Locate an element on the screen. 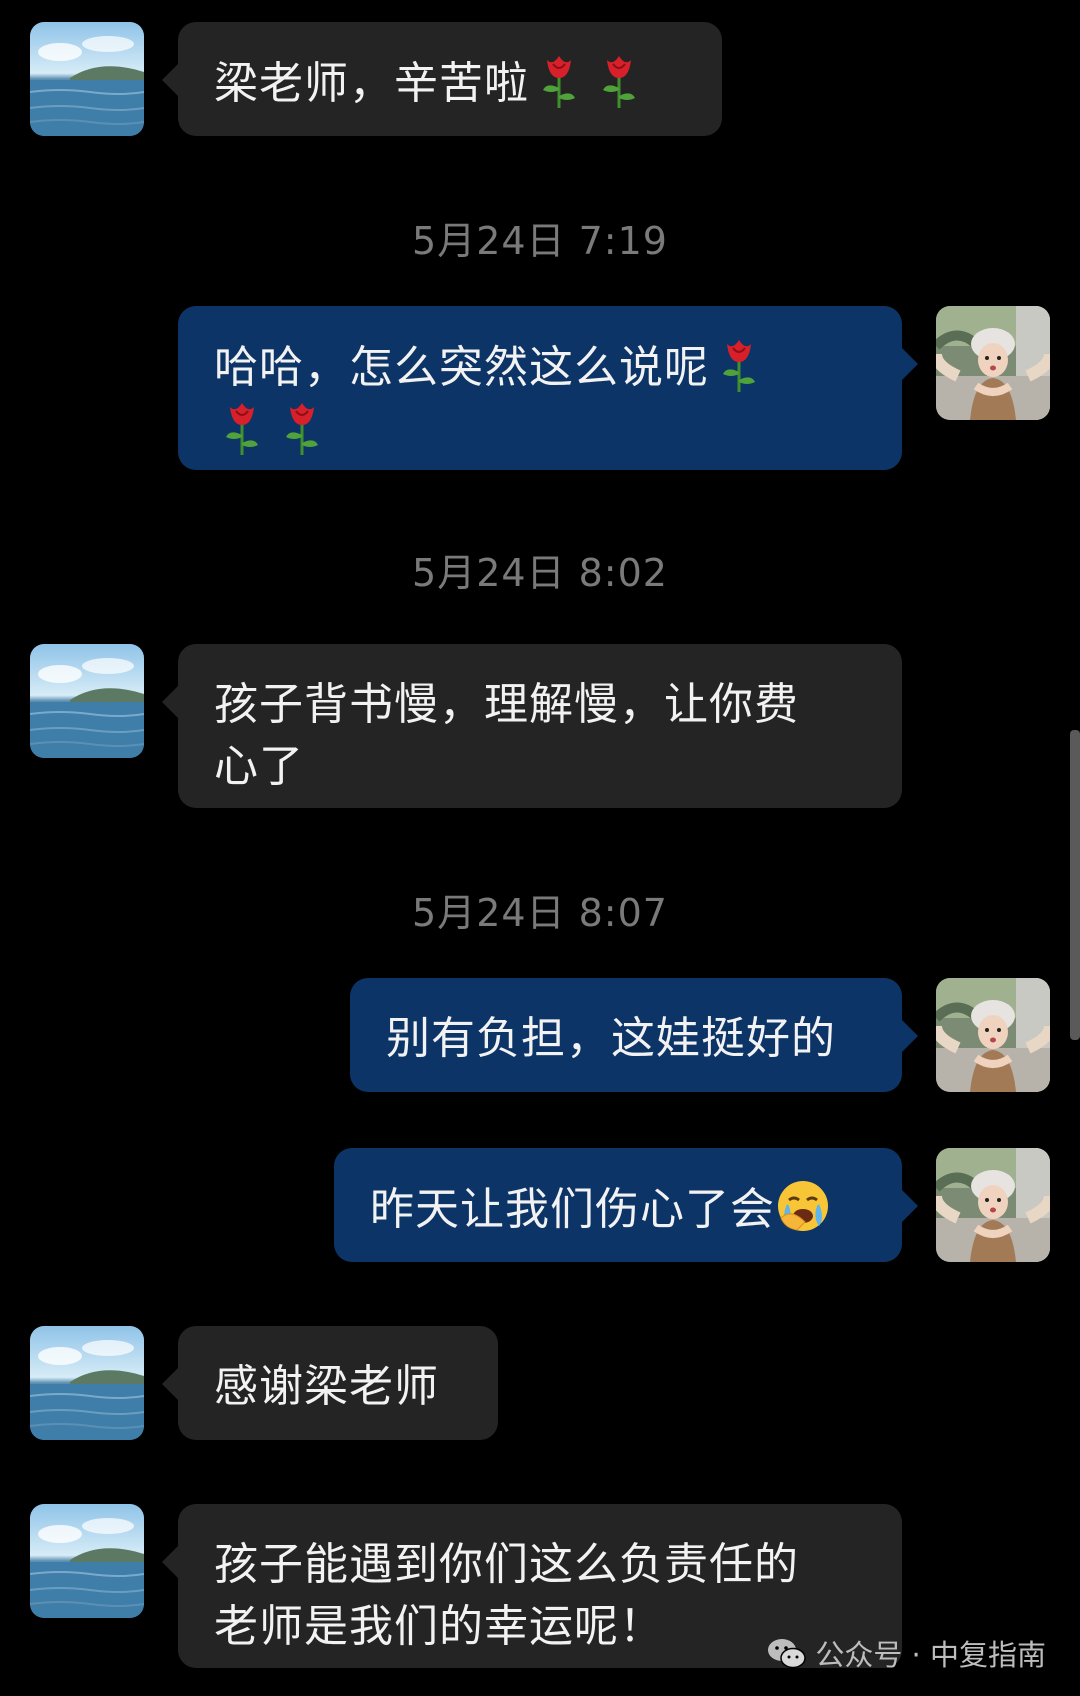 Image resolution: width=1080 pixels, height=1696 pixels. outgoing-message-bubble: 昨天让我们伤心了会 is located at coordinates (626, 1205).